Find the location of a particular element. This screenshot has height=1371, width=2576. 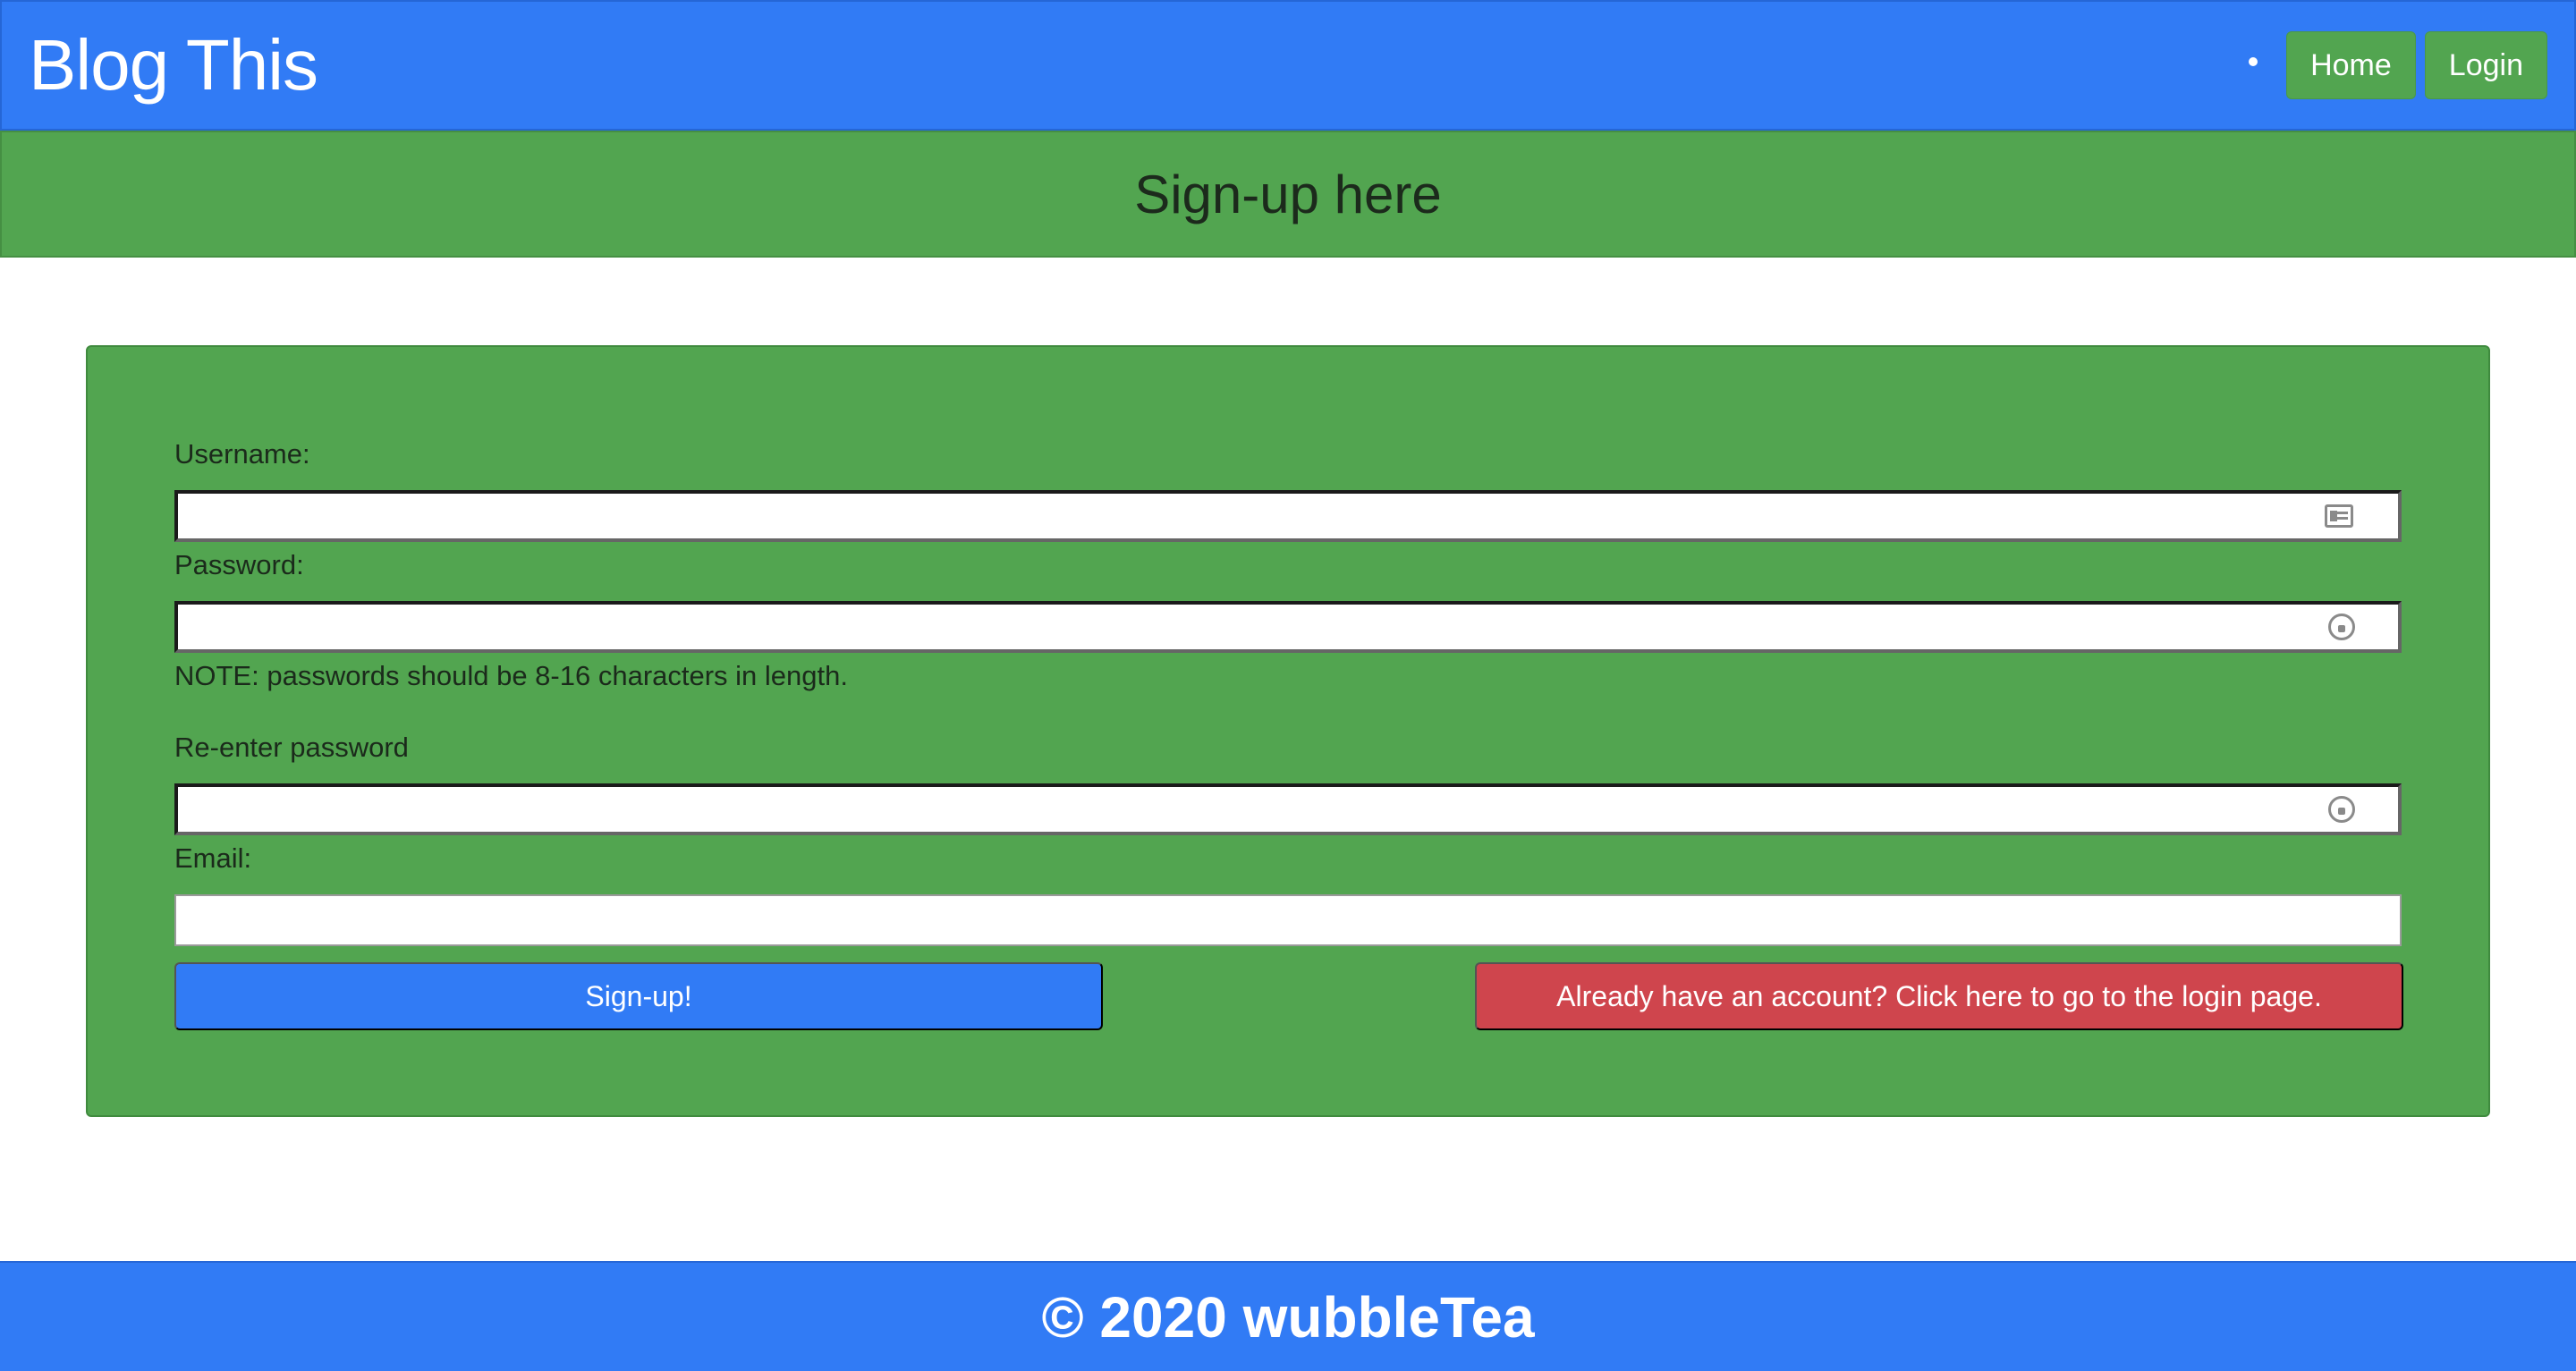

navbar: Blog This Home Login is located at coordinates (1288, 65).